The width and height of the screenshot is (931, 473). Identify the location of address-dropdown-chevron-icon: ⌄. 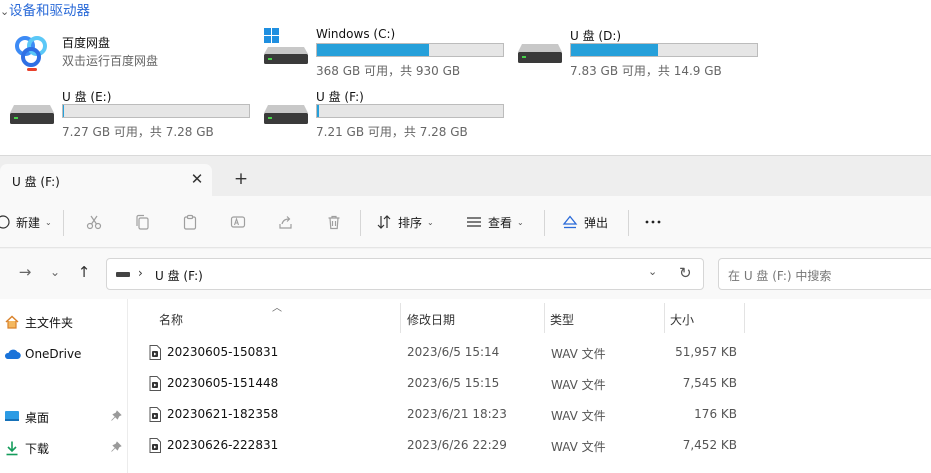
(652, 271).